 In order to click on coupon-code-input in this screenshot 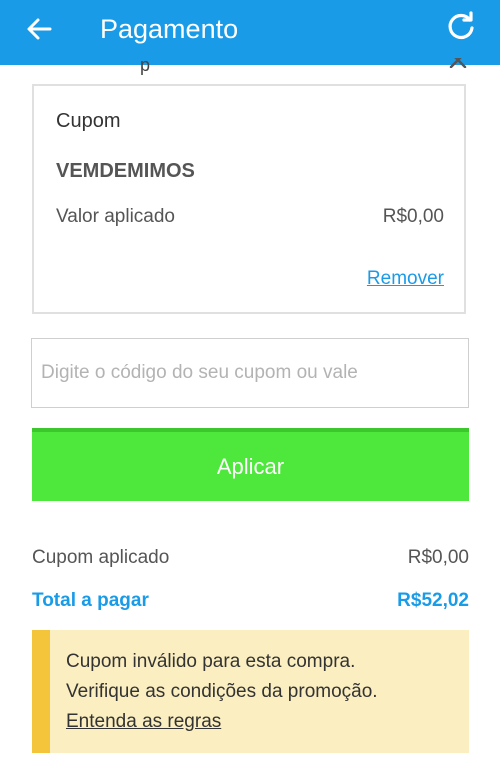, I will do `click(250, 373)`.